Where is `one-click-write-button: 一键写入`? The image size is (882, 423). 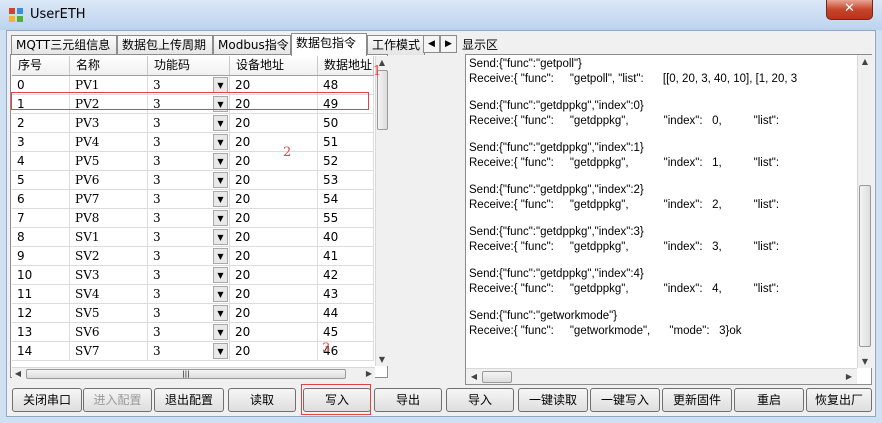
one-click-write-button: 一键写入 is located at coordinates (625, 400).